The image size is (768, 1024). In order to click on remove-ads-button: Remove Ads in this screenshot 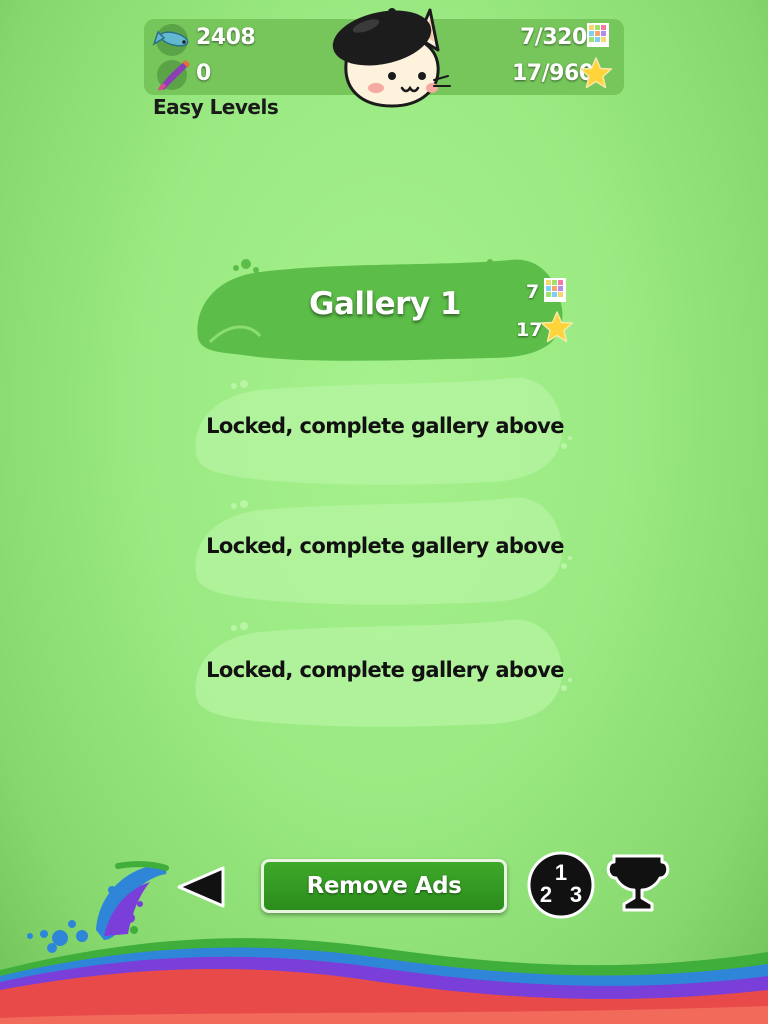, I will do `click(384, 886)`.